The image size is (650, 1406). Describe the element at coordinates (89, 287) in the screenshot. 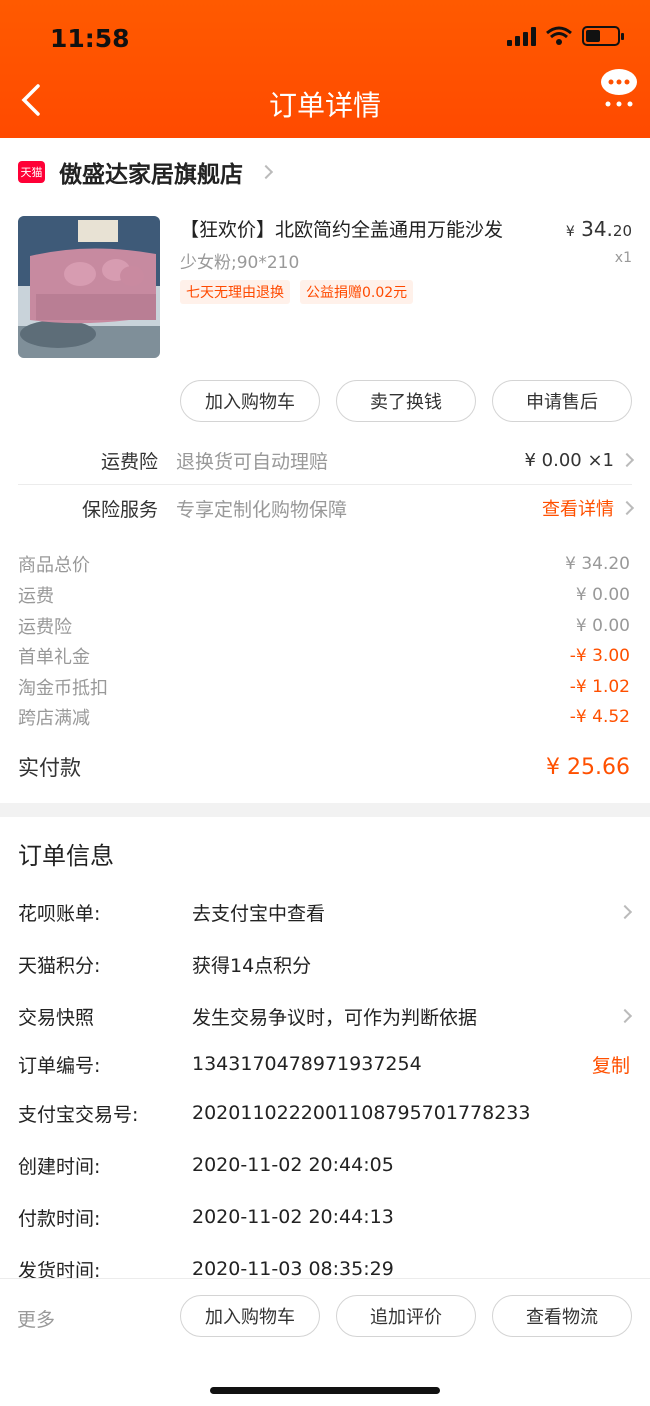

I see `product-image` at that location.